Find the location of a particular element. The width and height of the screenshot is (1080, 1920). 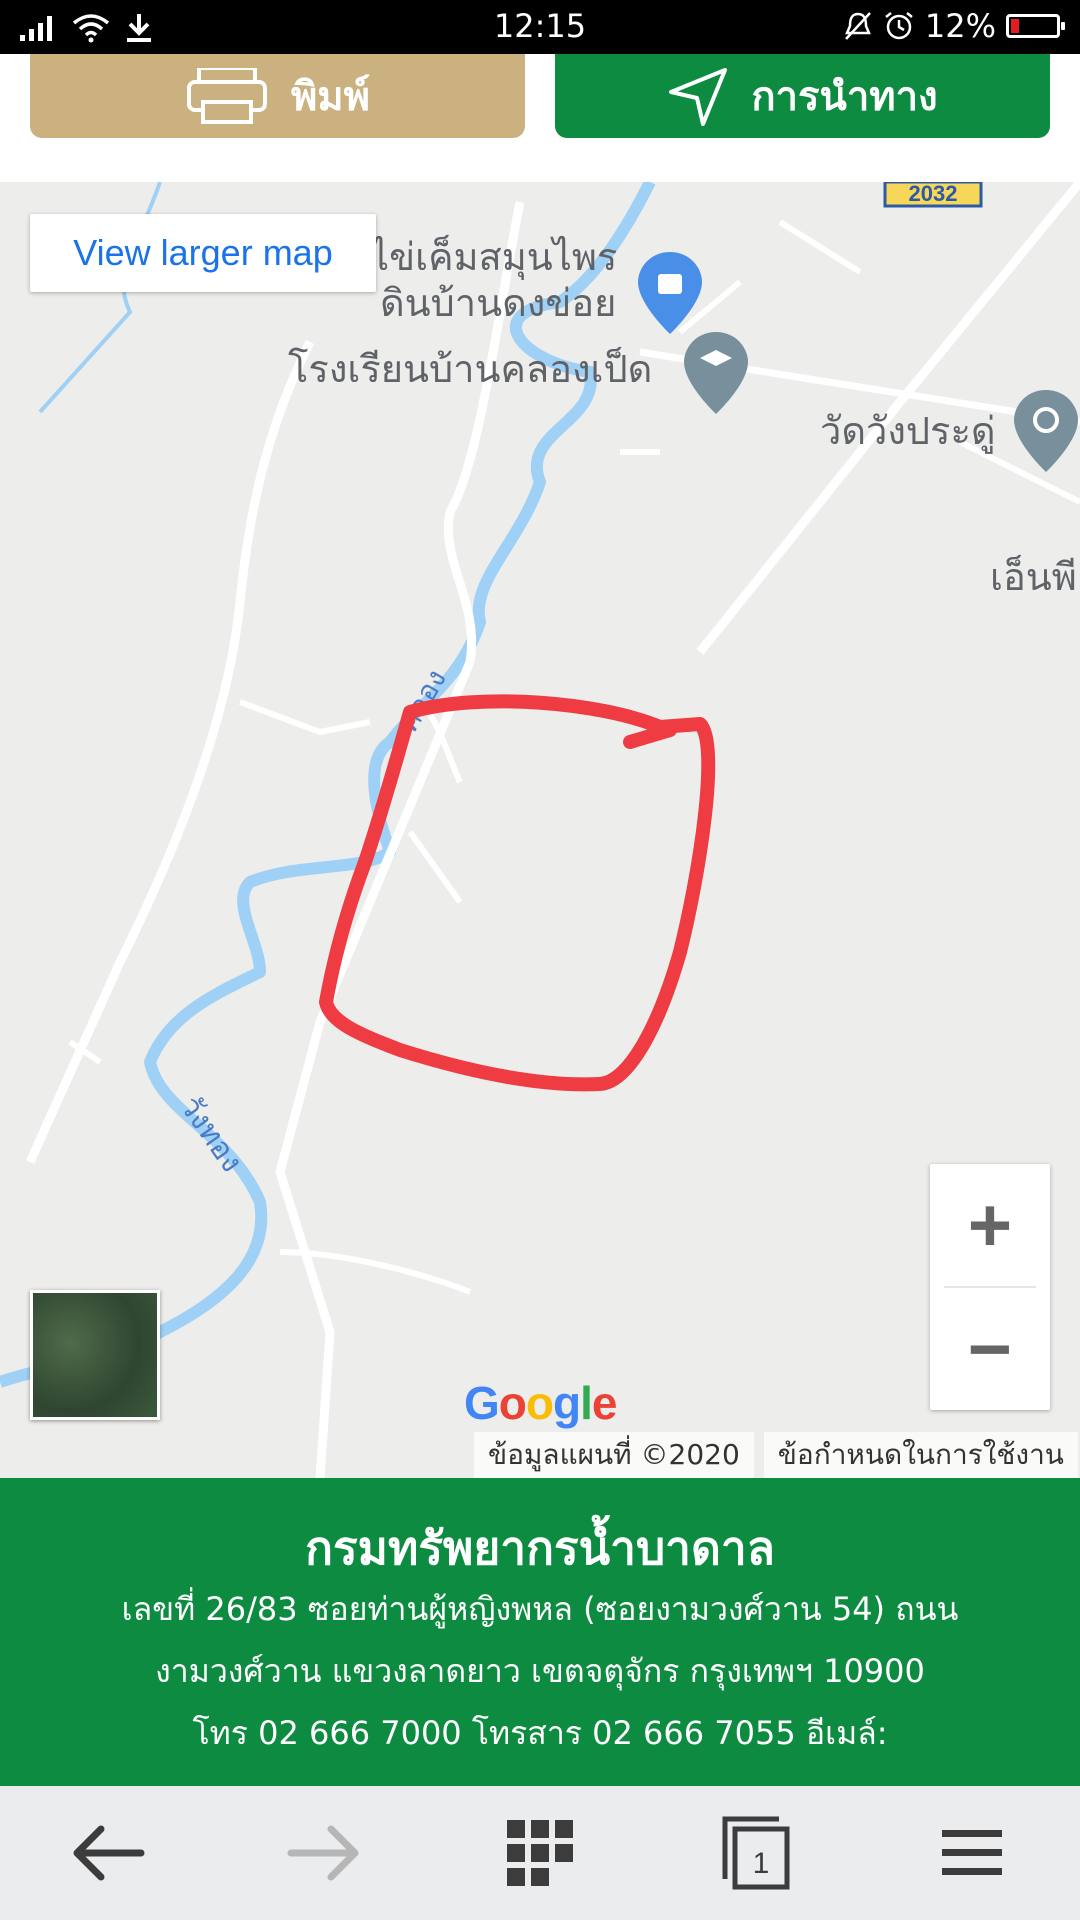

apps-grid-icon is located at coordinates (540, 1853).